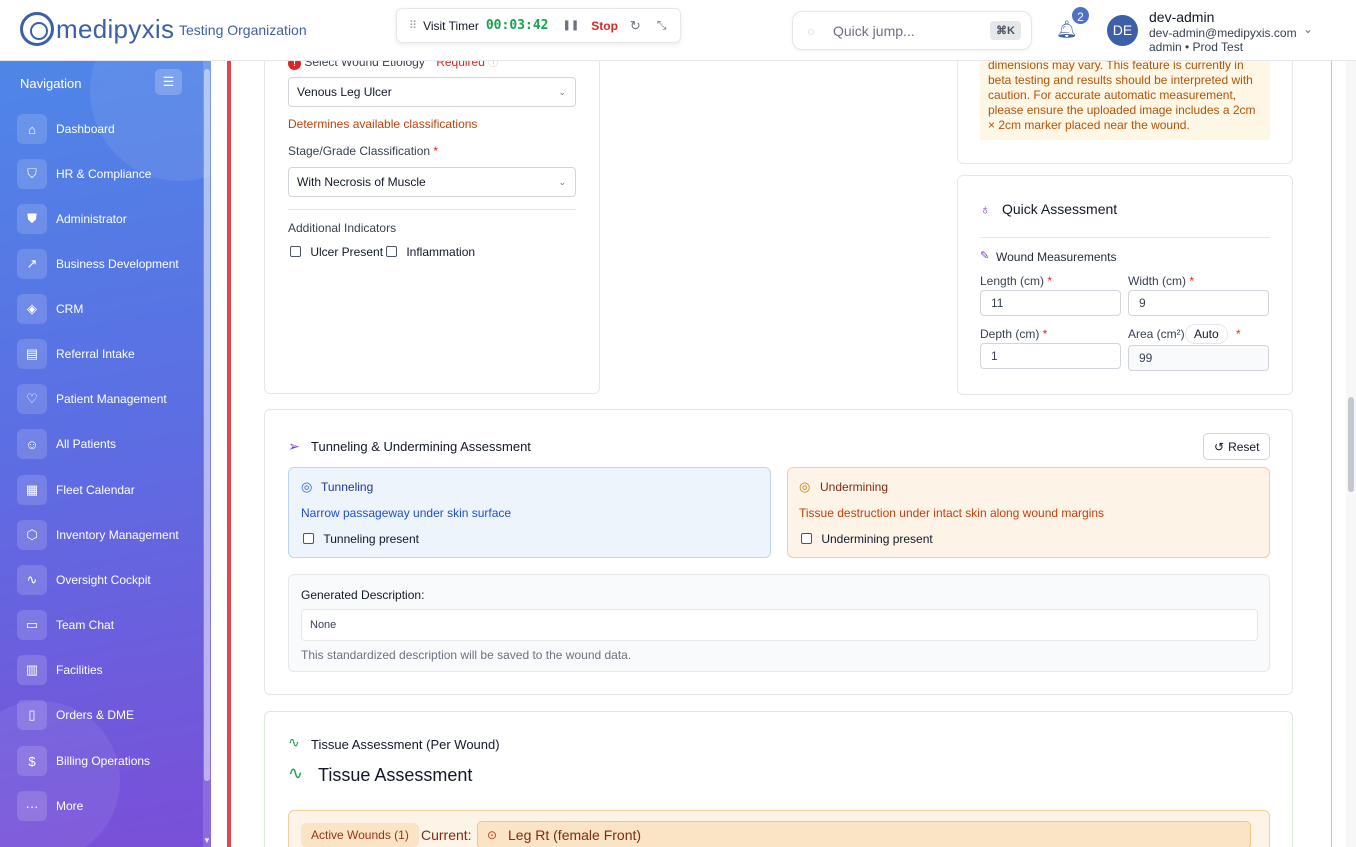 This screenshot has height=847, width=1356. Describe the element at coordinates (117, 535) in the screenshot. I see `sidebar-item-label: Inventory Management` at that location.